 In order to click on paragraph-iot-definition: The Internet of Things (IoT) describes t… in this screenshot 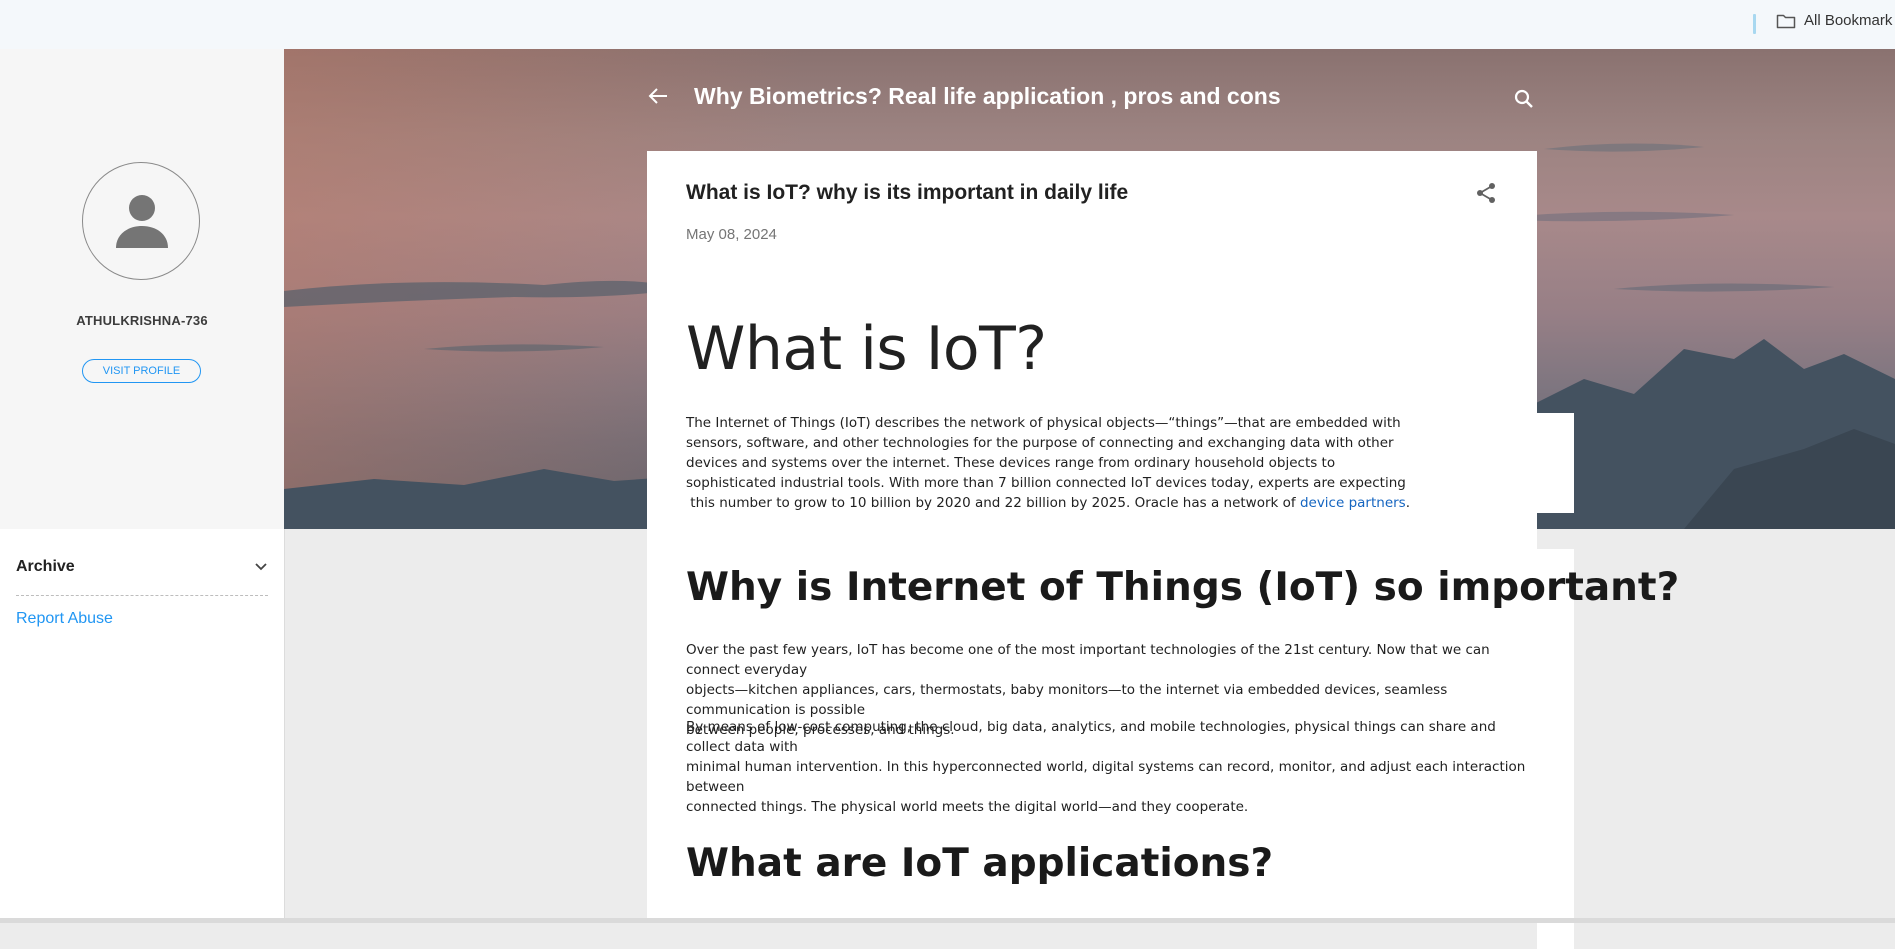, I will do `click(1048, 463)`.